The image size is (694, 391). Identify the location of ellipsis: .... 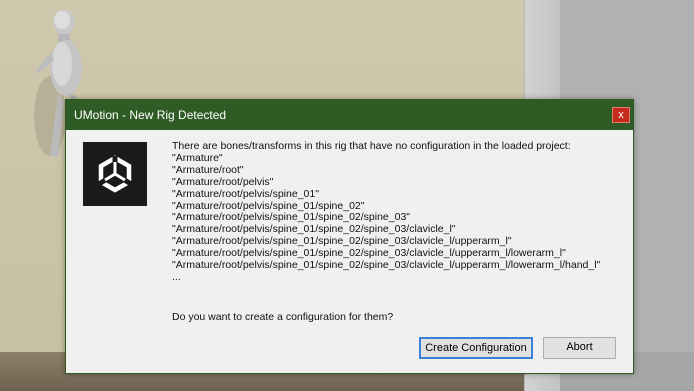
(176, 276).